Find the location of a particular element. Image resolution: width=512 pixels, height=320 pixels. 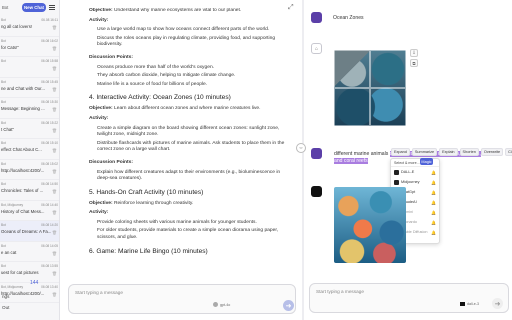

ocean-zones-message: Ocean Zones is located at coordinates (348, 18).